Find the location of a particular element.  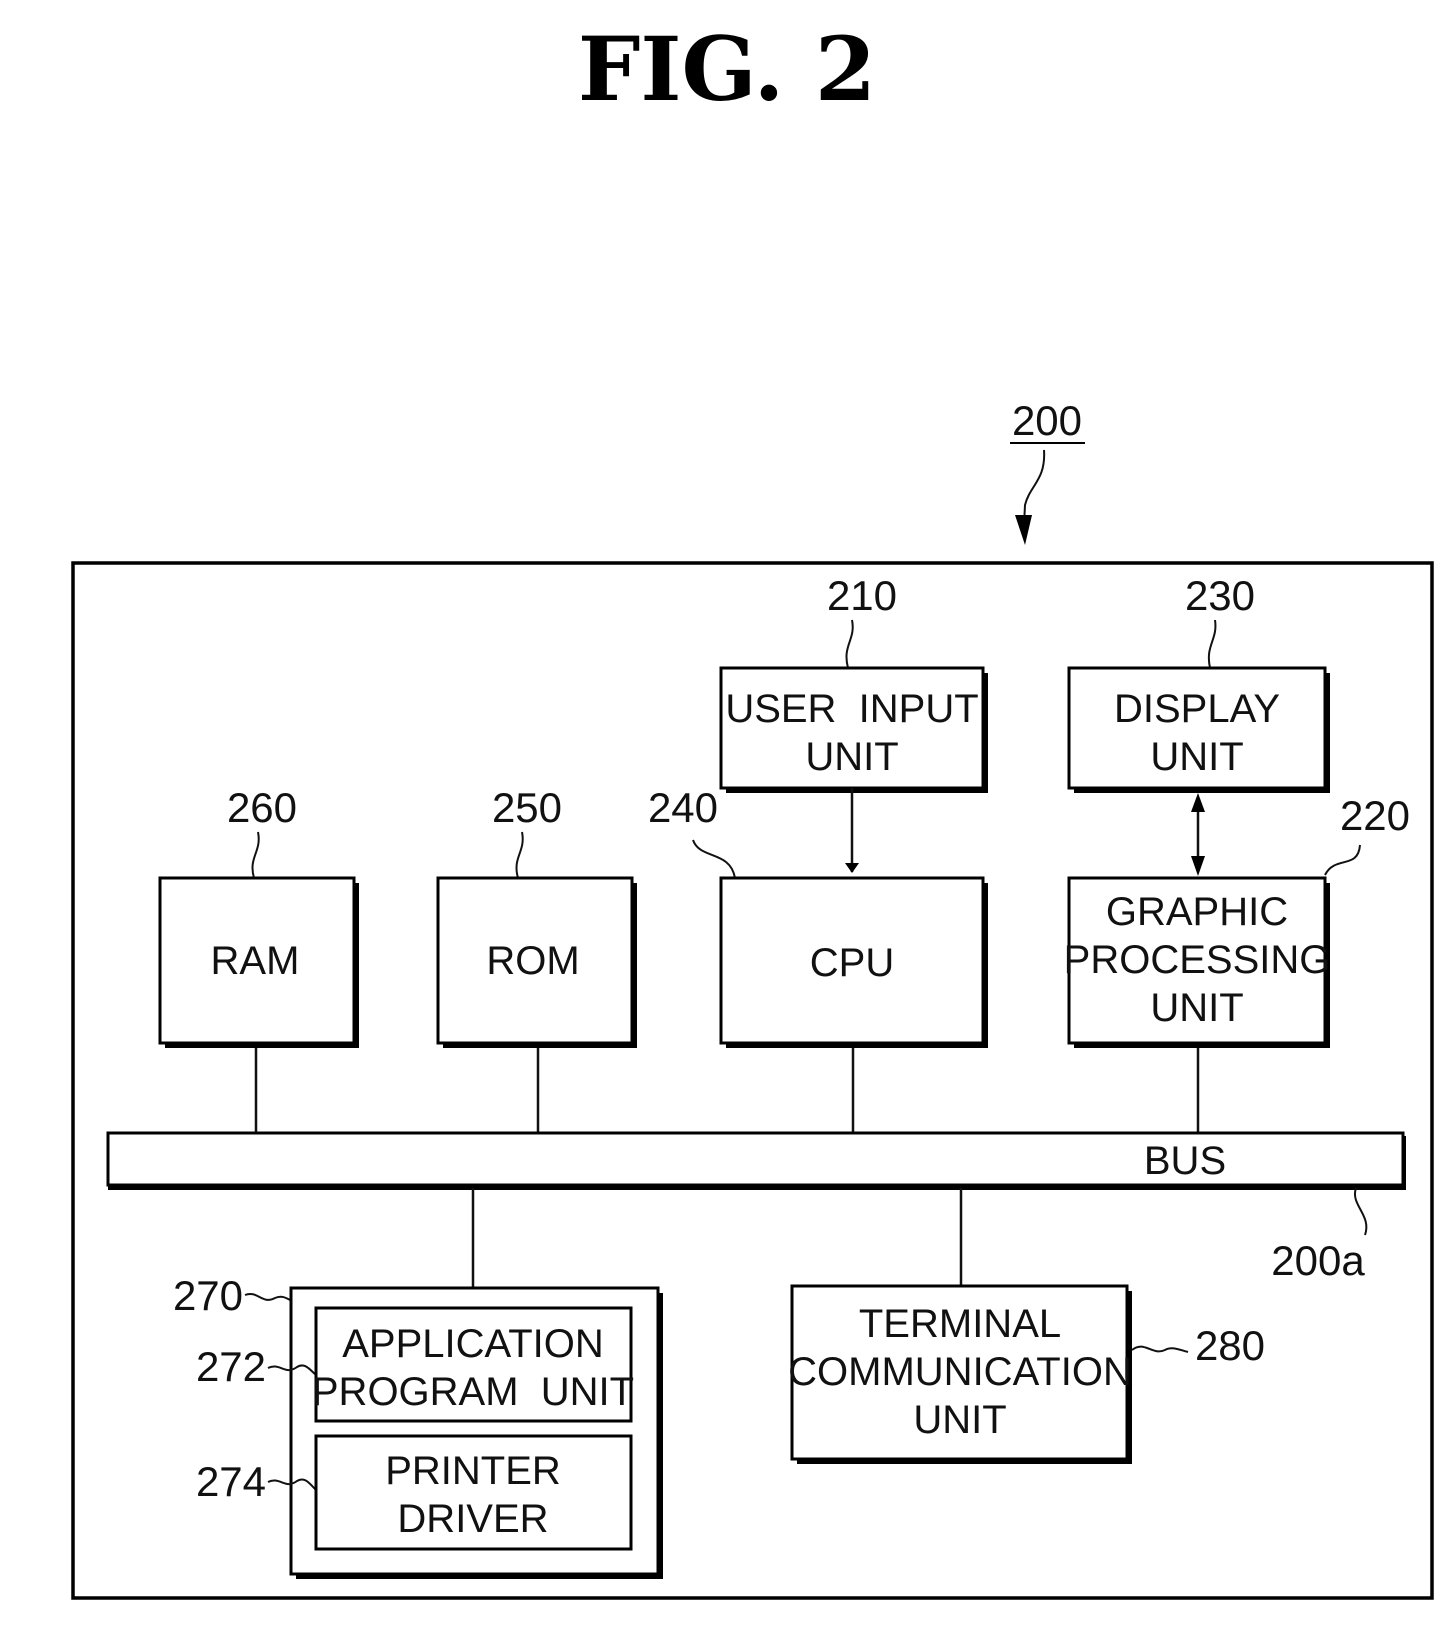

user-input-label-line2: UNIT is located at coordinates (851, 757).